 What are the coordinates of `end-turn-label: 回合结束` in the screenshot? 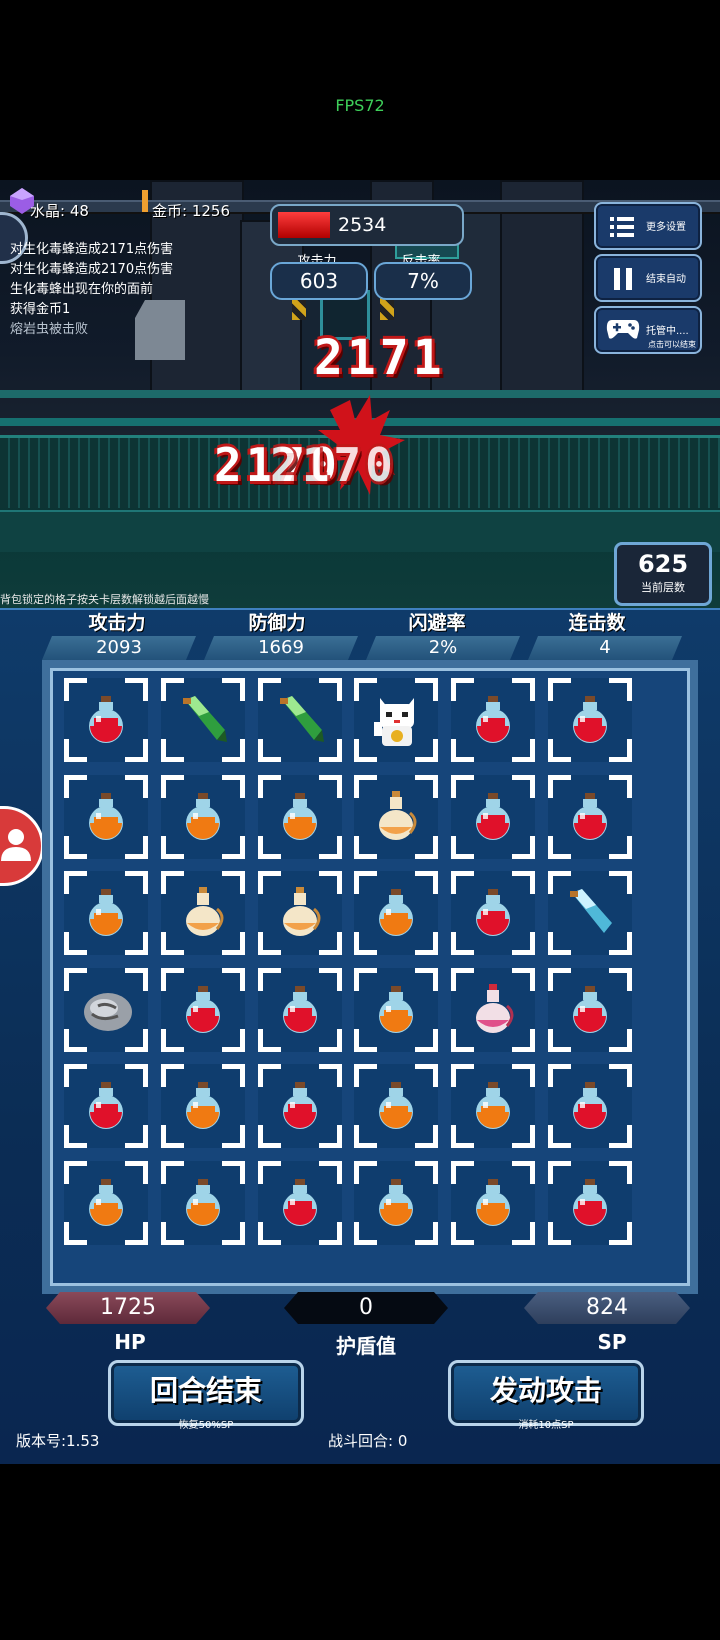 It's located at (205, 1390).